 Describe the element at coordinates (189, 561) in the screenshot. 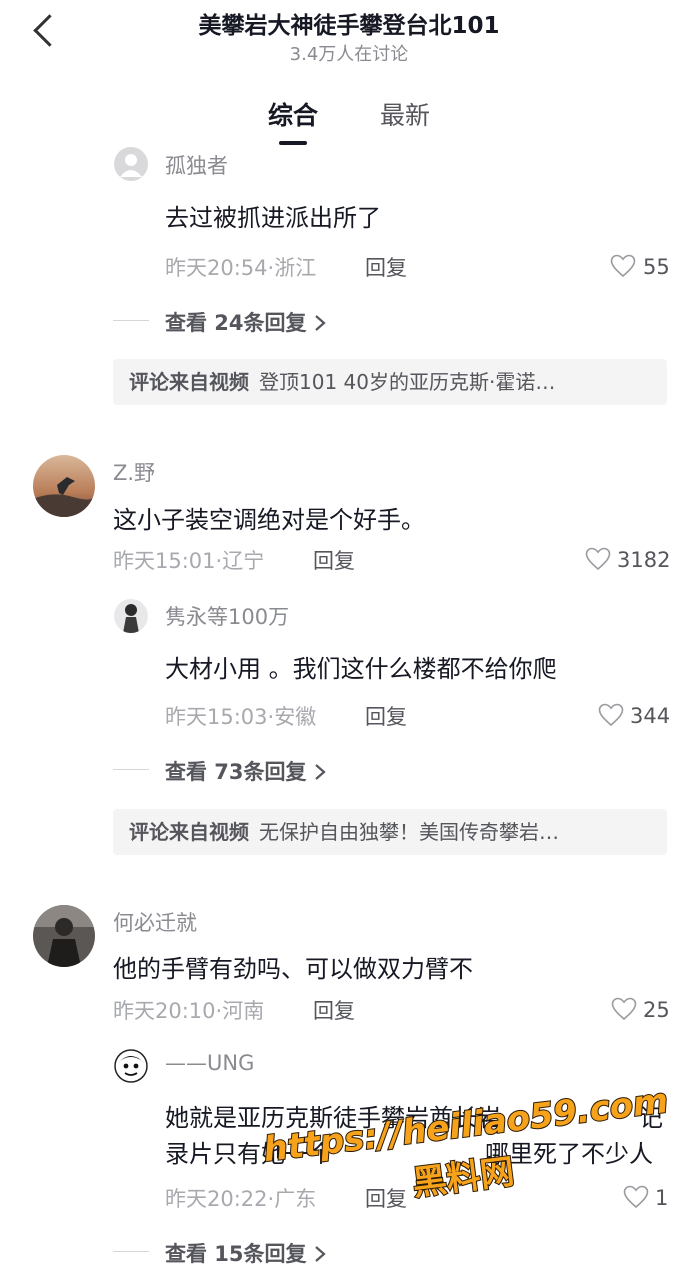

I see `comment-time-location: 昨天15:01·辽宁` at that location.